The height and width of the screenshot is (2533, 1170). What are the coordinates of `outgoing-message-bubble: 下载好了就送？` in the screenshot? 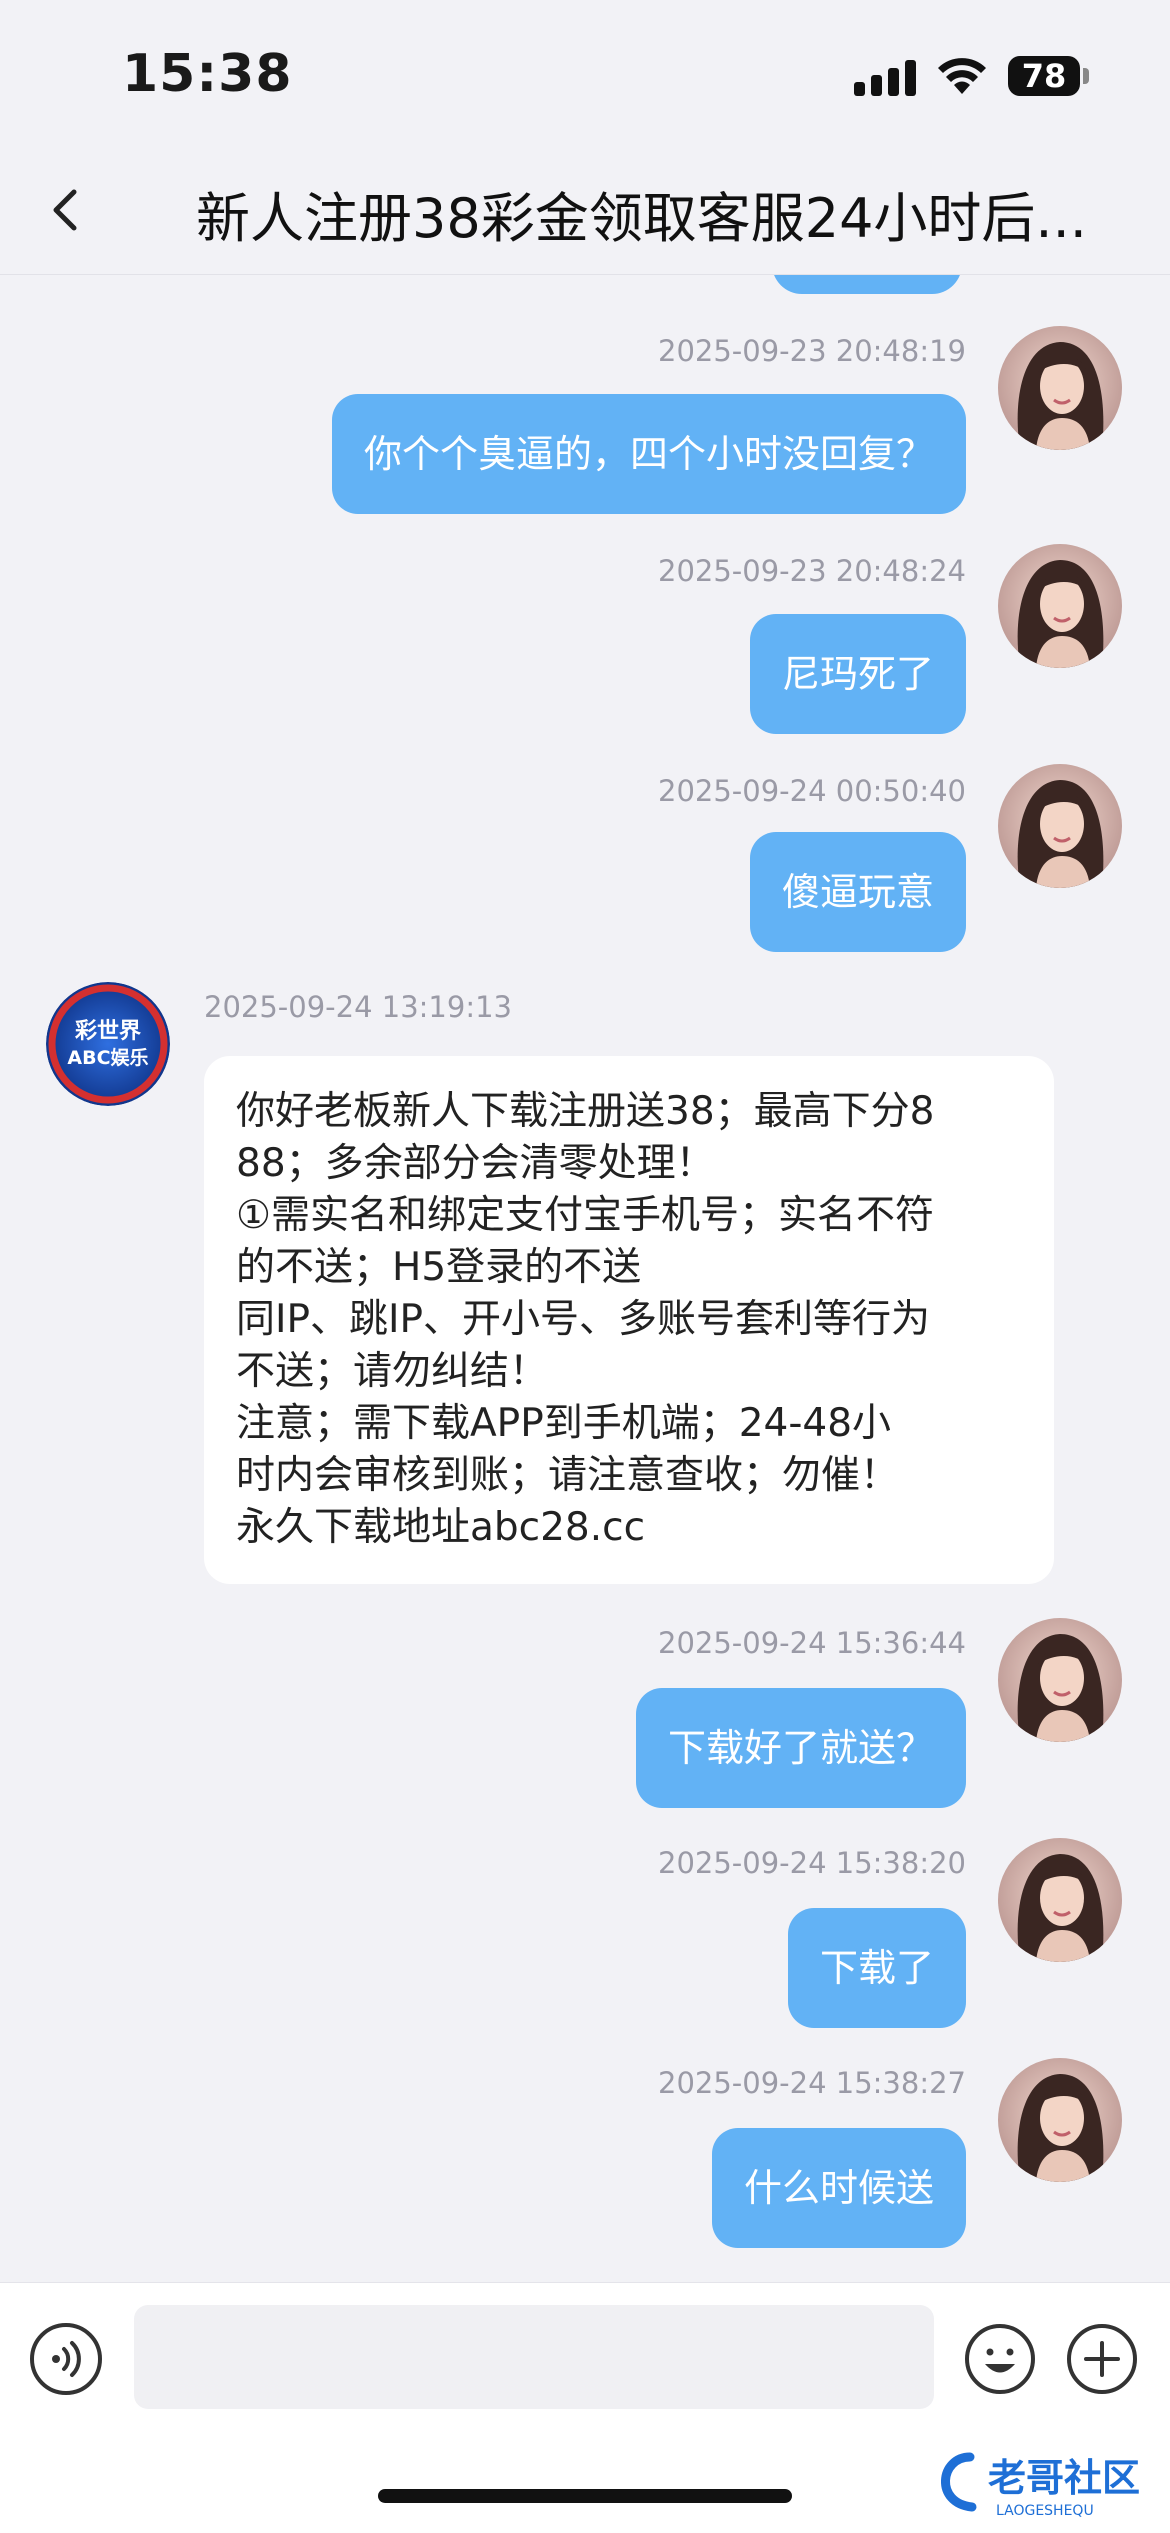 It's located at (800, 1748).